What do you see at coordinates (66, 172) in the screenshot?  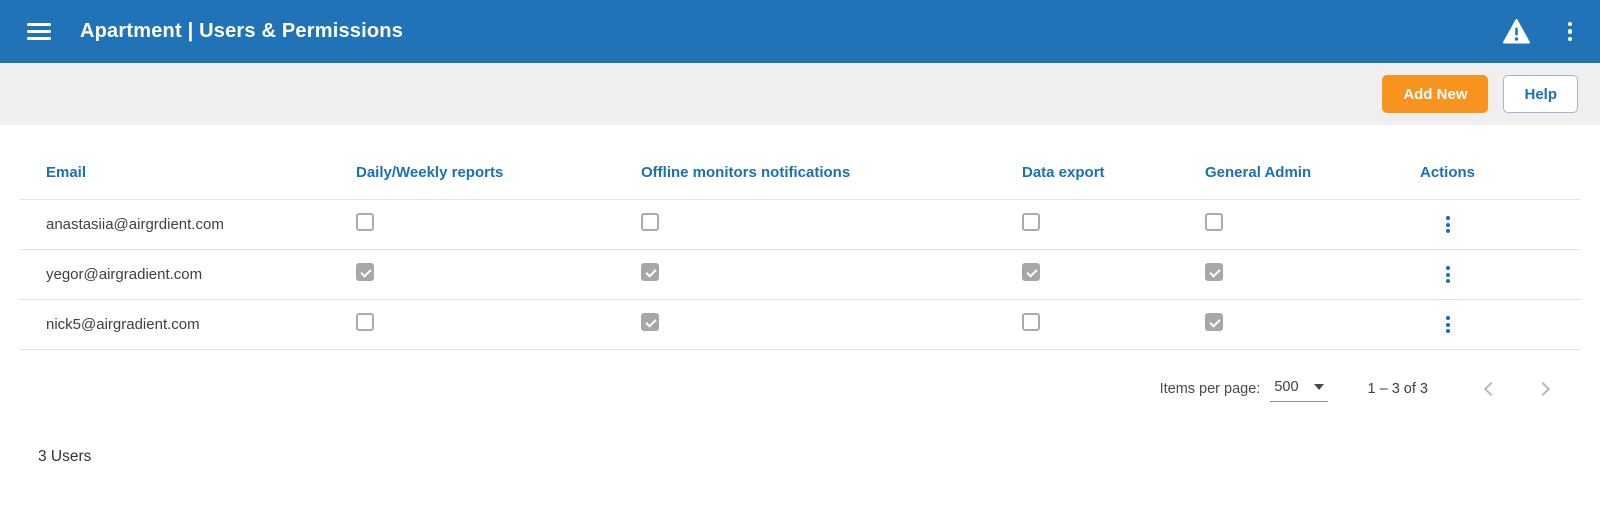 I see `column-header-email: Email` at bounding box center [66, 172].